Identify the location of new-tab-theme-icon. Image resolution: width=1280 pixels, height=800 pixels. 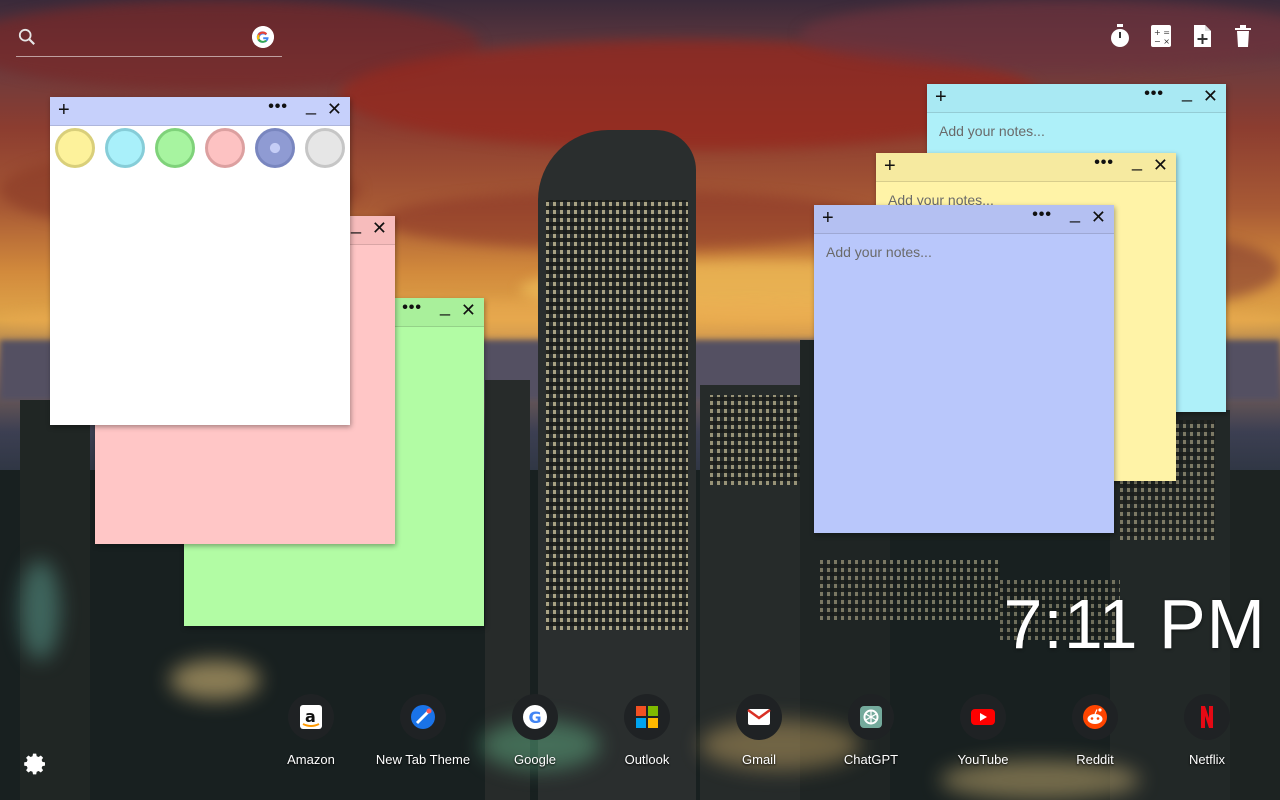
(423, 717).